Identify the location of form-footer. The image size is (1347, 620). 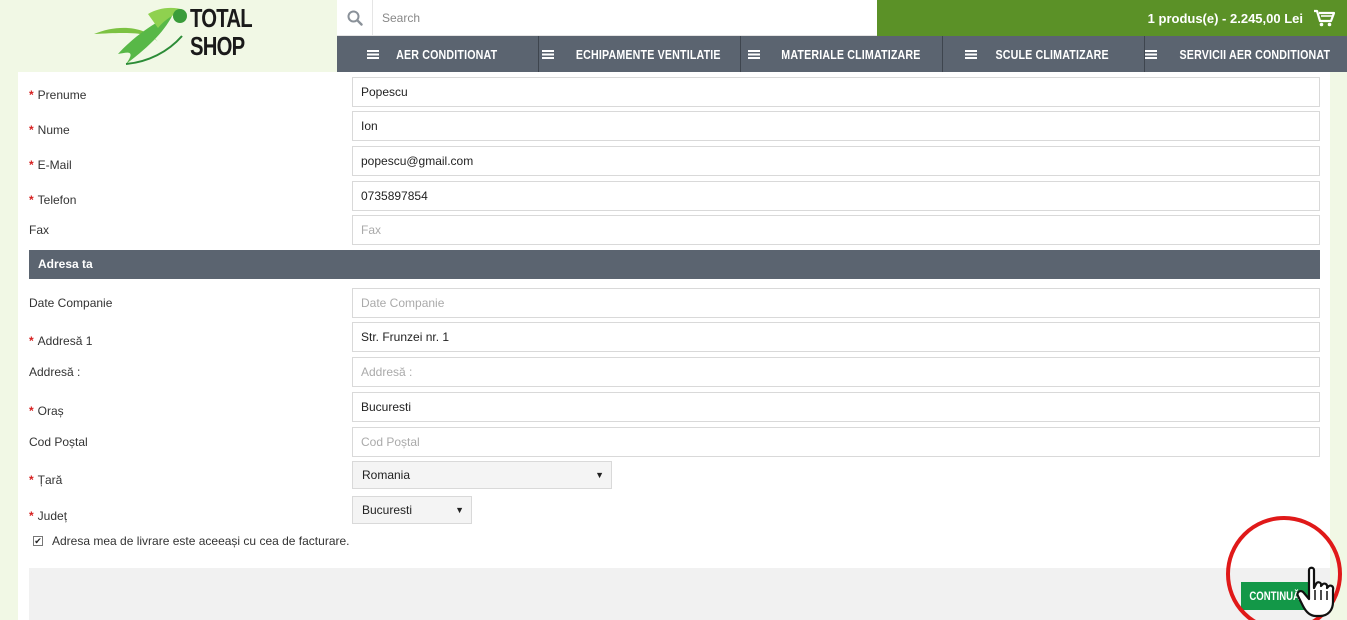
(679, 594).